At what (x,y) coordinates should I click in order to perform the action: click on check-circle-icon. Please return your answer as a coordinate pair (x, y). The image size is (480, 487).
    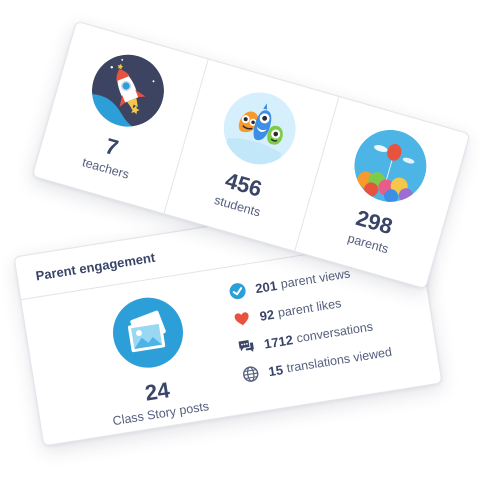
    Looking at the image, I should click on (237, 291).